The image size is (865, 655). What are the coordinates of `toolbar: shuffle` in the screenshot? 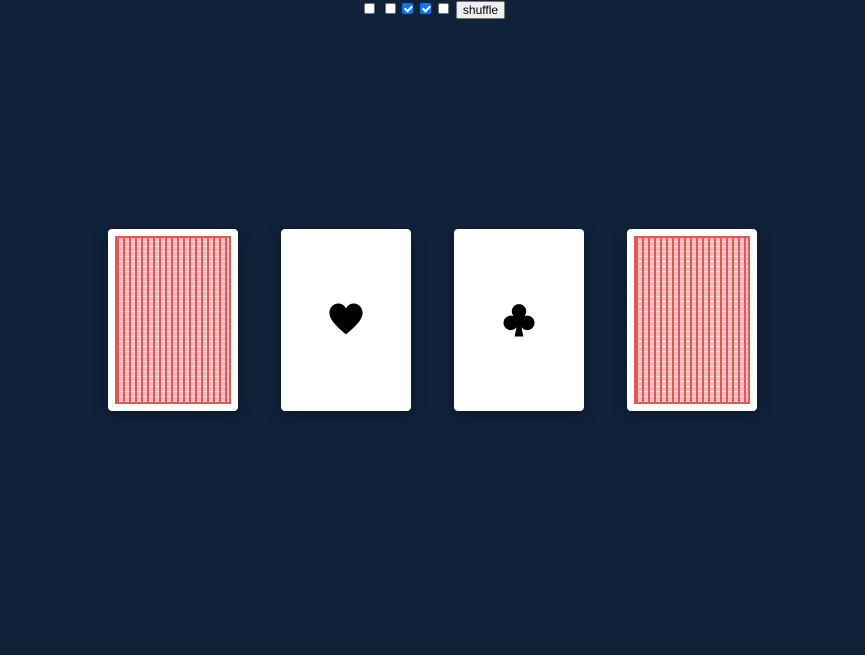 It's located at (432, 10).